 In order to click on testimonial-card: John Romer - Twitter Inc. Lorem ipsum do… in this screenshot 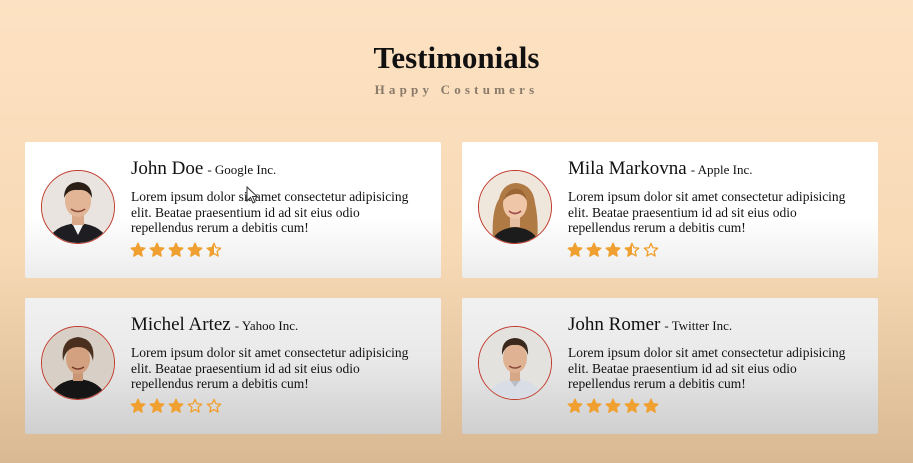, I will do `click(670, 366)`.